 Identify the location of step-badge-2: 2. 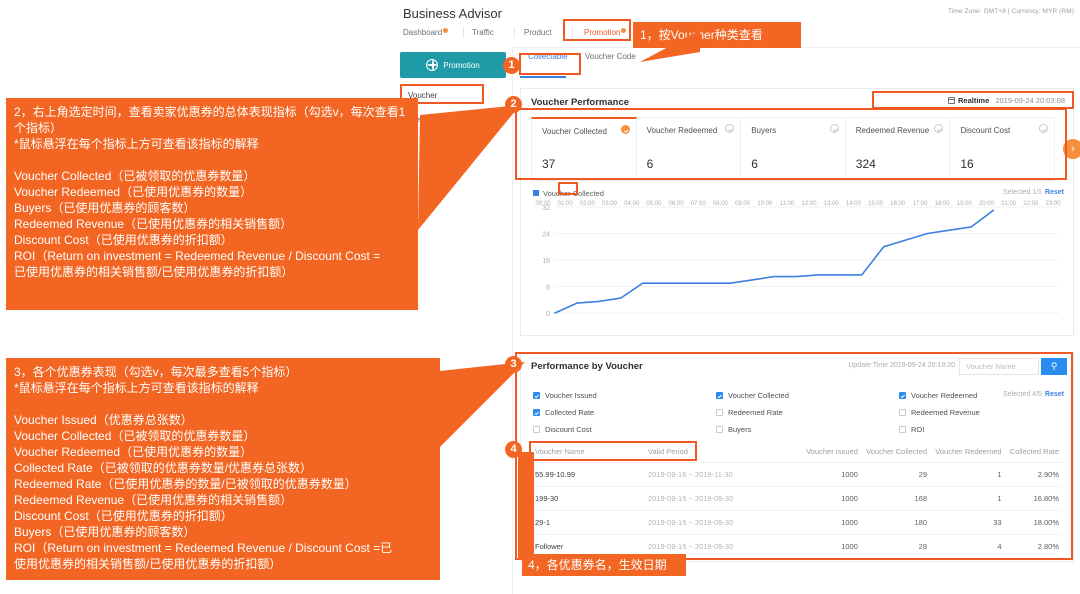
(513, 104).